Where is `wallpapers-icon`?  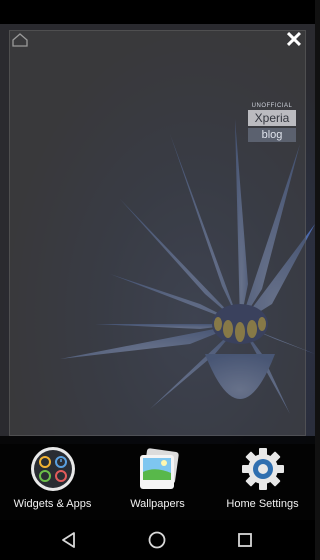 wallpapers-icon is located at coordinates (158, 469).